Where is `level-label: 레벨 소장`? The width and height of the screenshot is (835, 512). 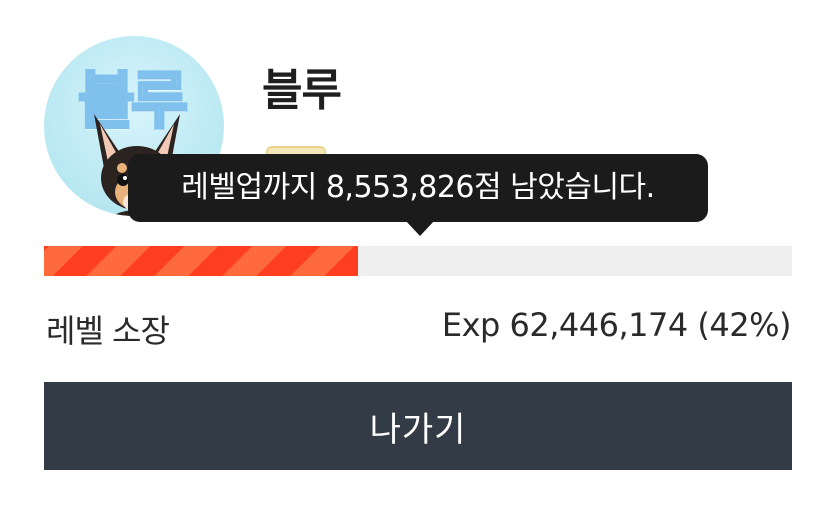
level-label: 레벨 소장 is located at coordinates (108, 331).